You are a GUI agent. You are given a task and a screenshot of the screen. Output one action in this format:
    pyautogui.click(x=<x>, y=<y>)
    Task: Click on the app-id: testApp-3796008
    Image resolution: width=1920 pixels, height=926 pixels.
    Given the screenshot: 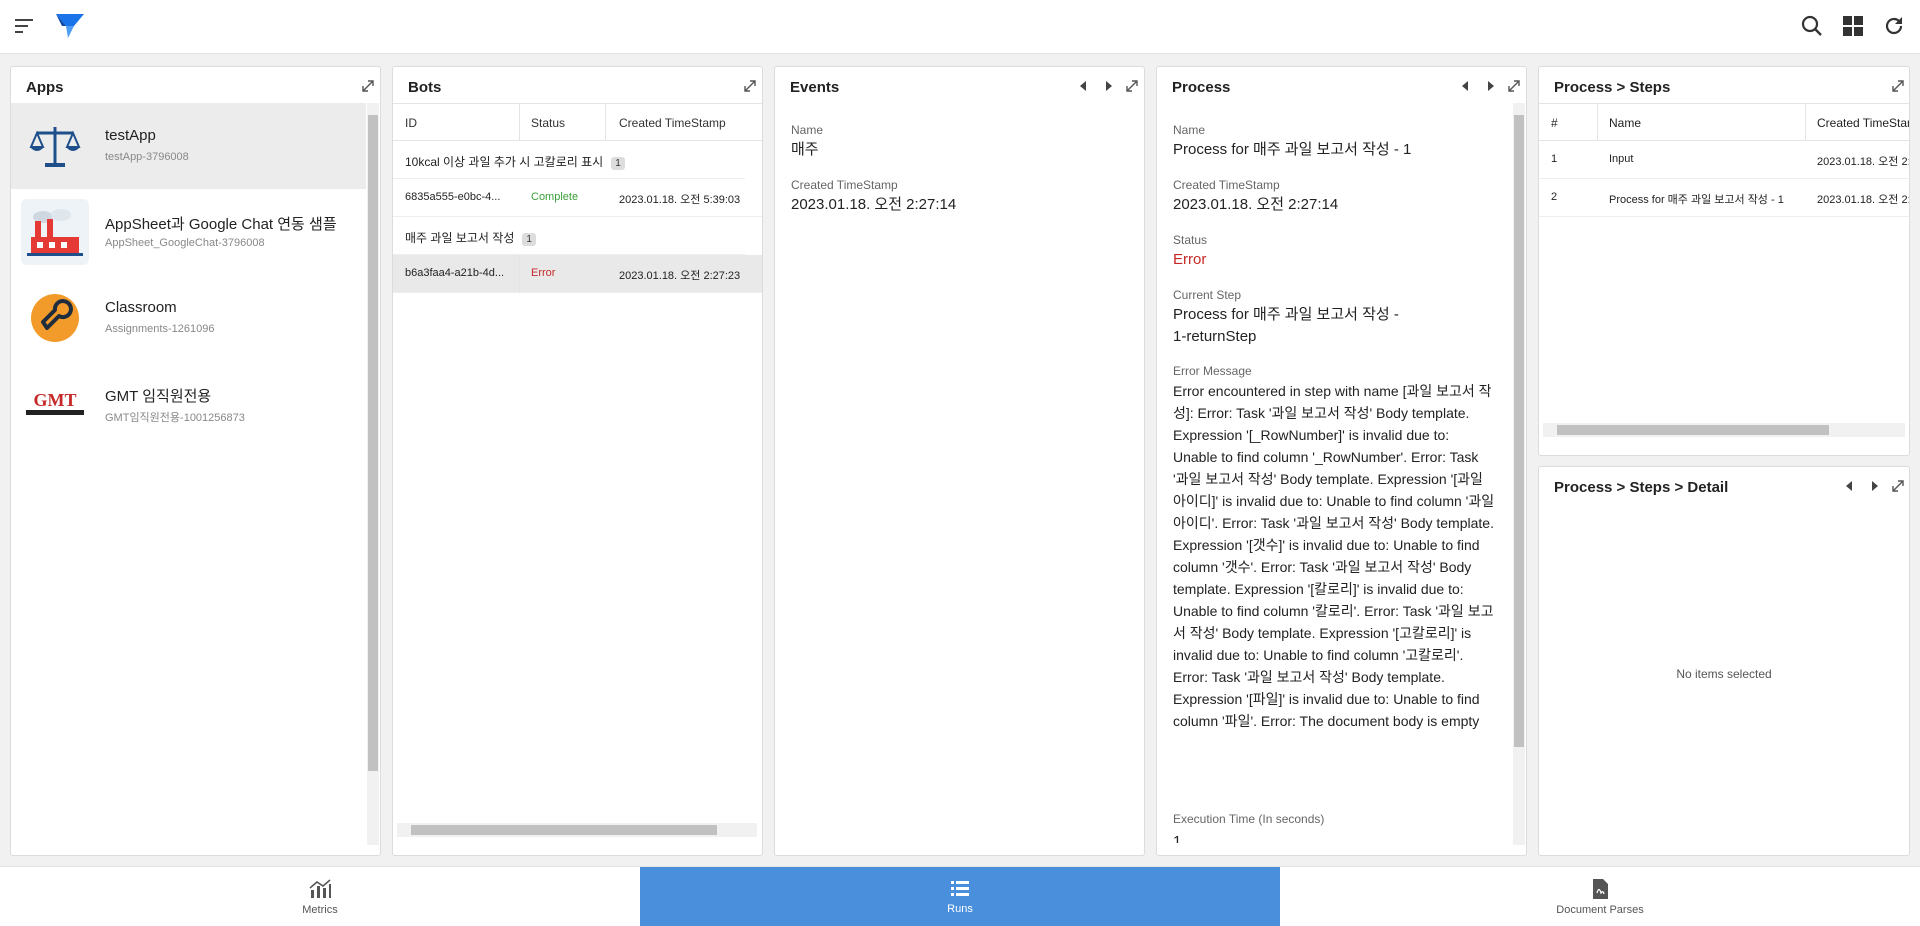 What is the action you would take?
    pyautogui.click(x=147, y=157)
    